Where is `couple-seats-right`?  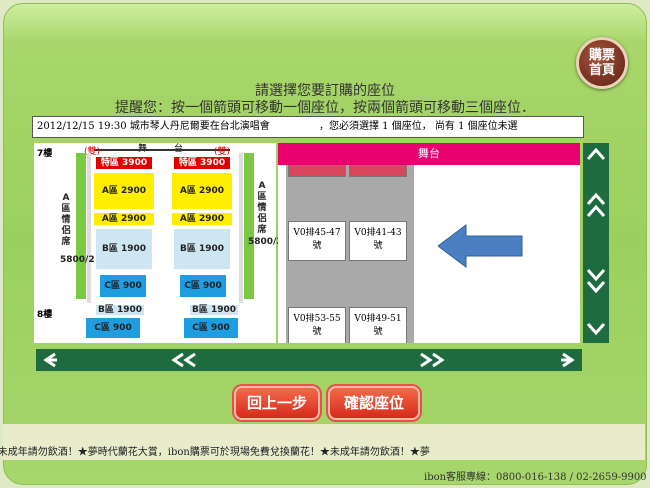 couple-seats-right is located at coordinates (249, 226).